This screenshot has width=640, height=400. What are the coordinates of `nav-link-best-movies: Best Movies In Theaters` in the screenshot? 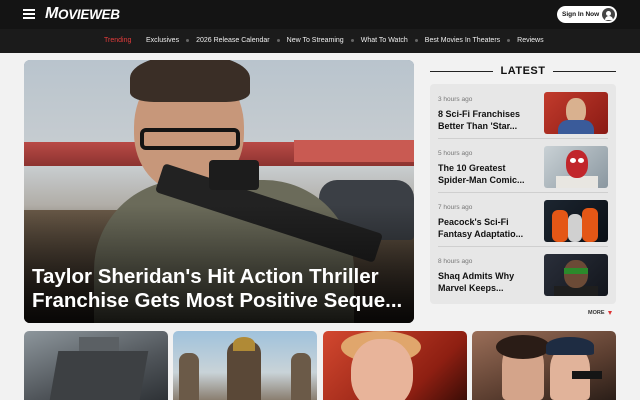 It's located at (462, 40).